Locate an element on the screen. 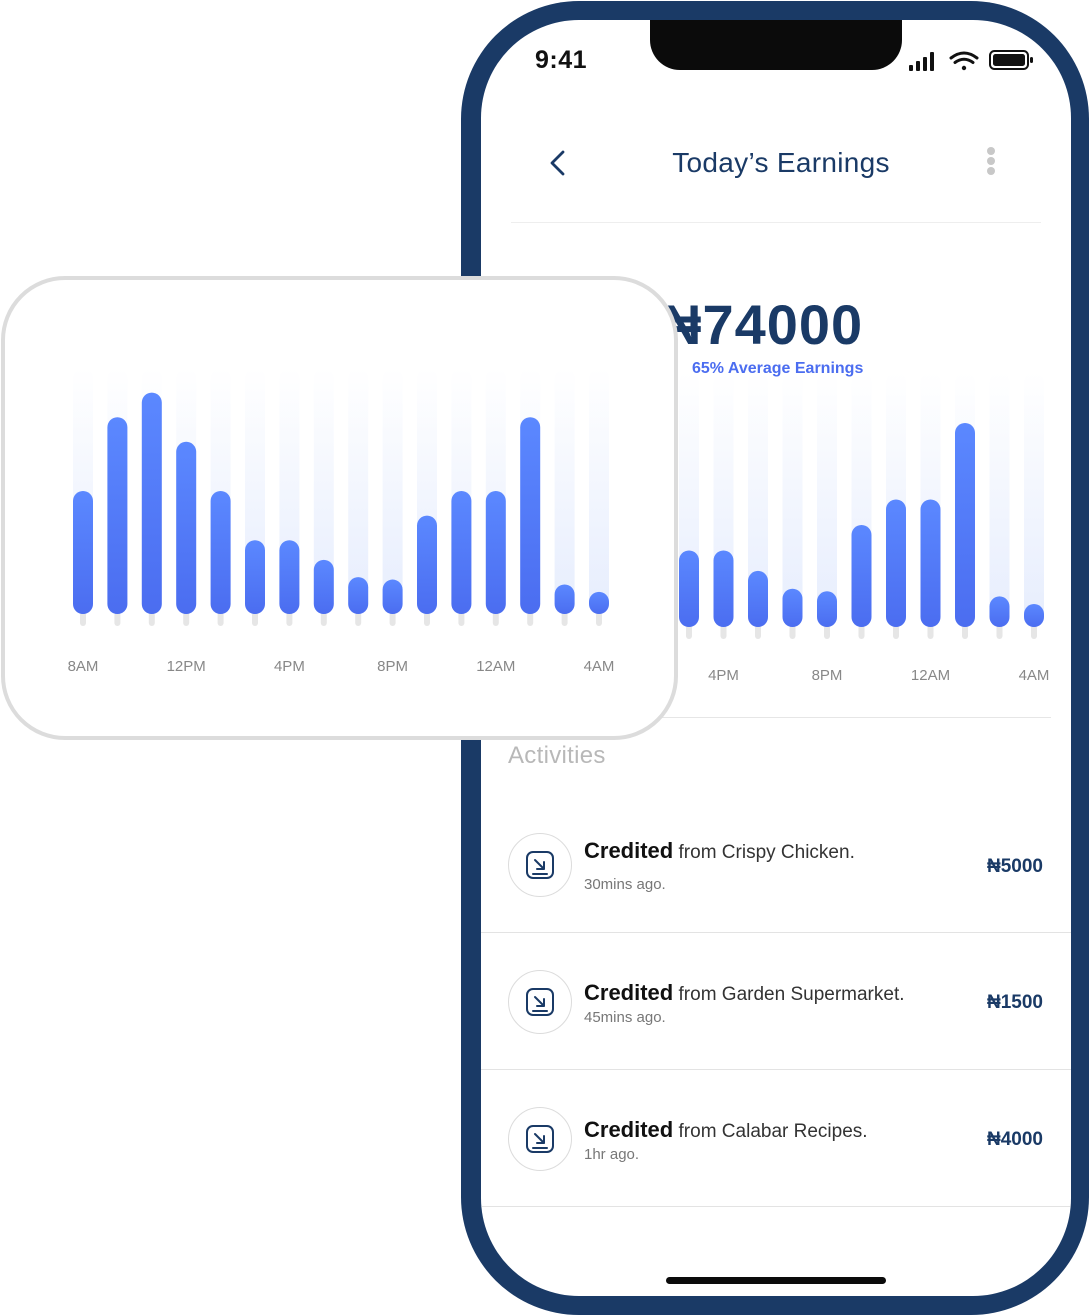  more-options-button is located at coordinates (991, 163).